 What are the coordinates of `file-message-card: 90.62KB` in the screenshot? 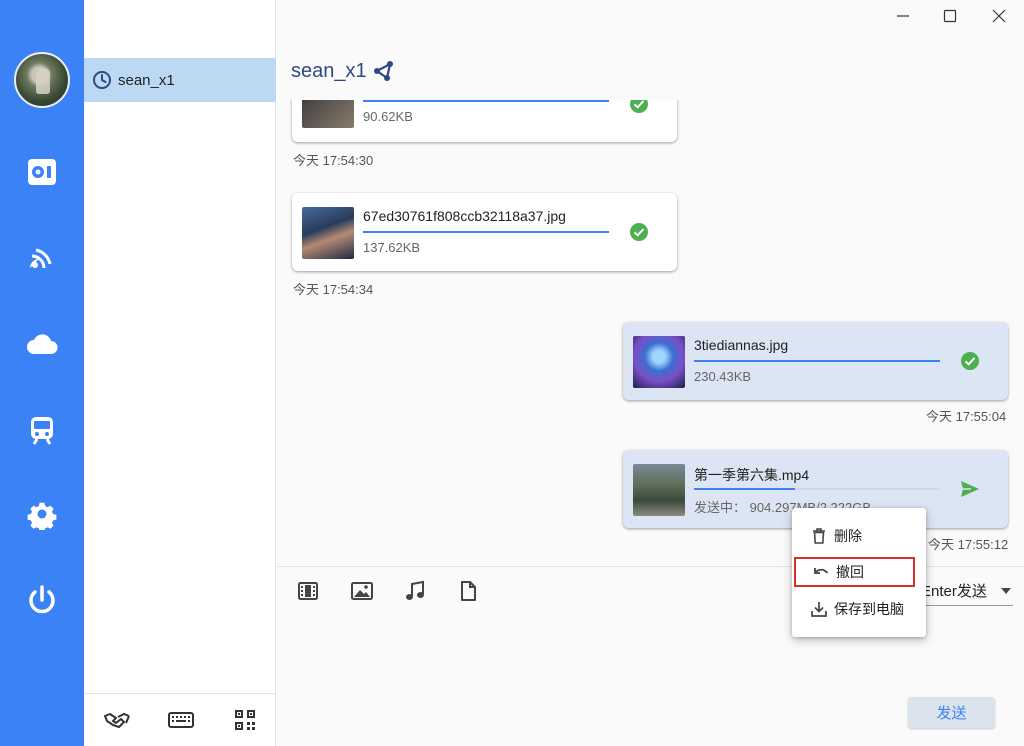 It's located at (484, 121).